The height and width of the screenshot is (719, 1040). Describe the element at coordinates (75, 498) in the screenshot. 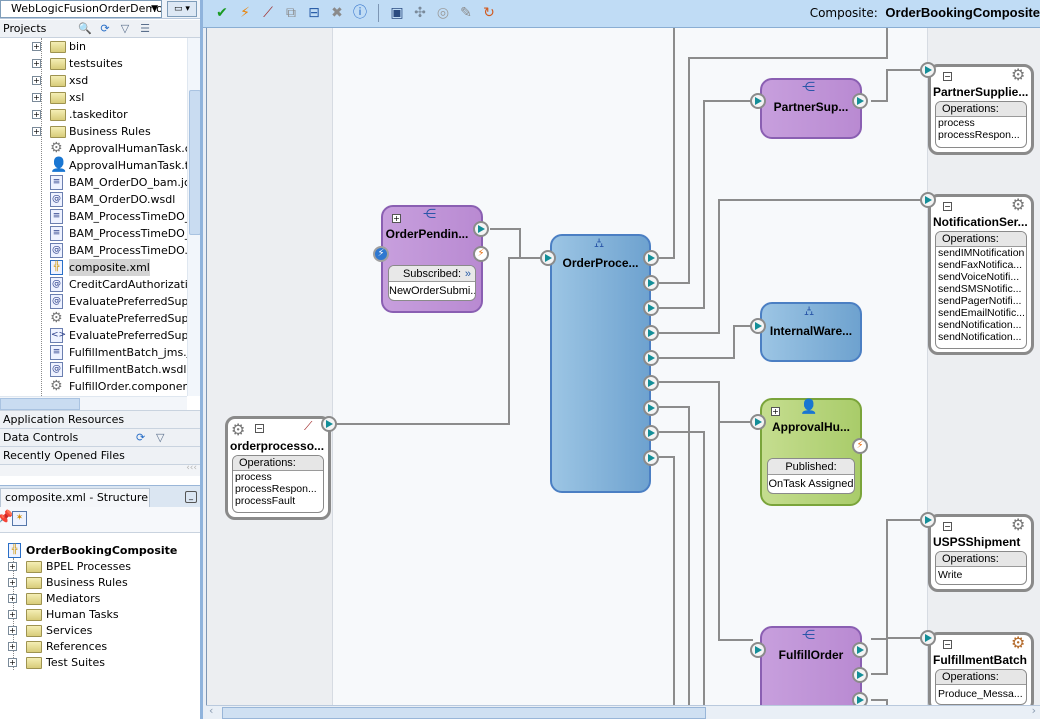

I see `tab-structure: composite.xml - Structure` at that location.